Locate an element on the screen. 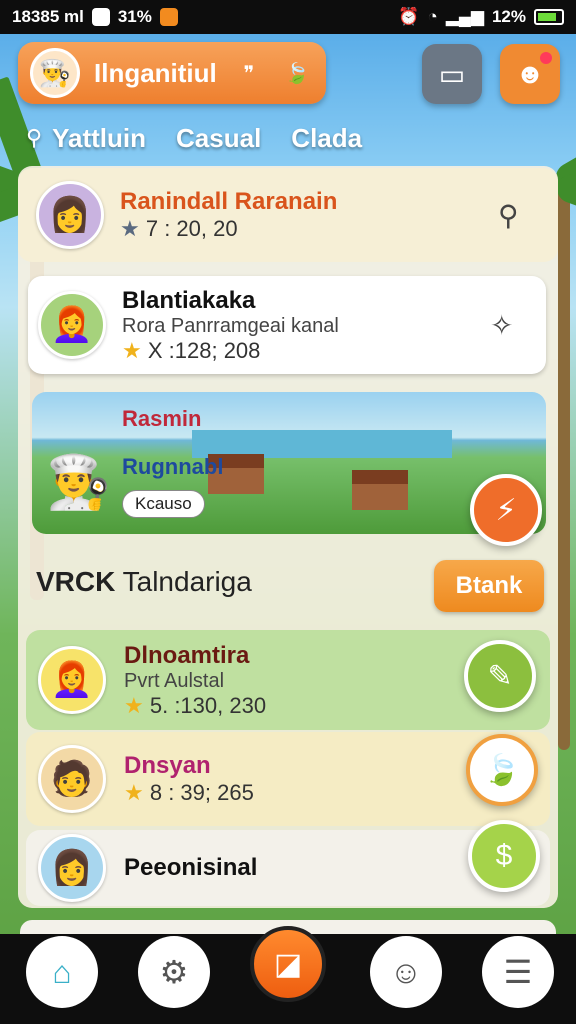  btank-button: Btank is located at coordinates (489, 586).